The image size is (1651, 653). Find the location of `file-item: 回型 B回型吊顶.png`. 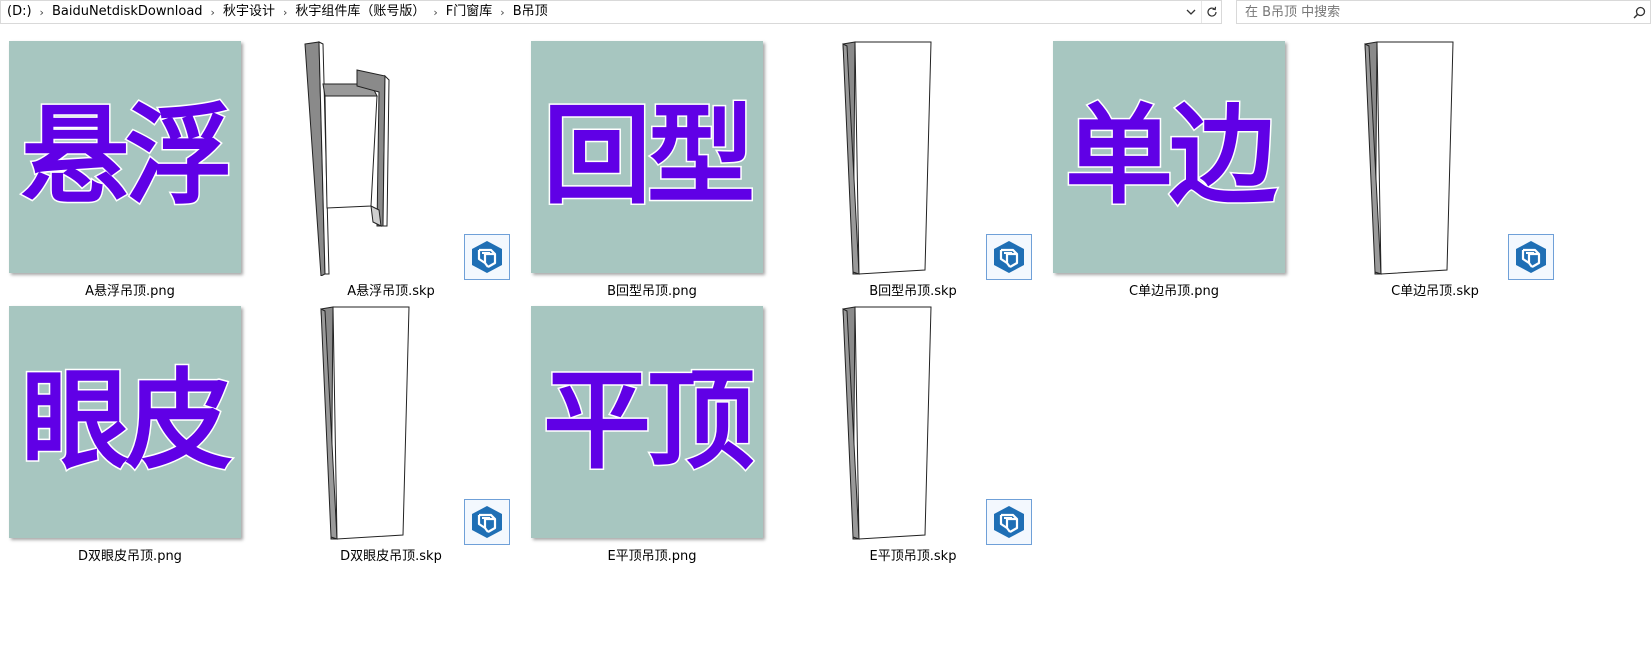

file-item: 回型 B回型吊顶.png is located at coordinates (652, 170).